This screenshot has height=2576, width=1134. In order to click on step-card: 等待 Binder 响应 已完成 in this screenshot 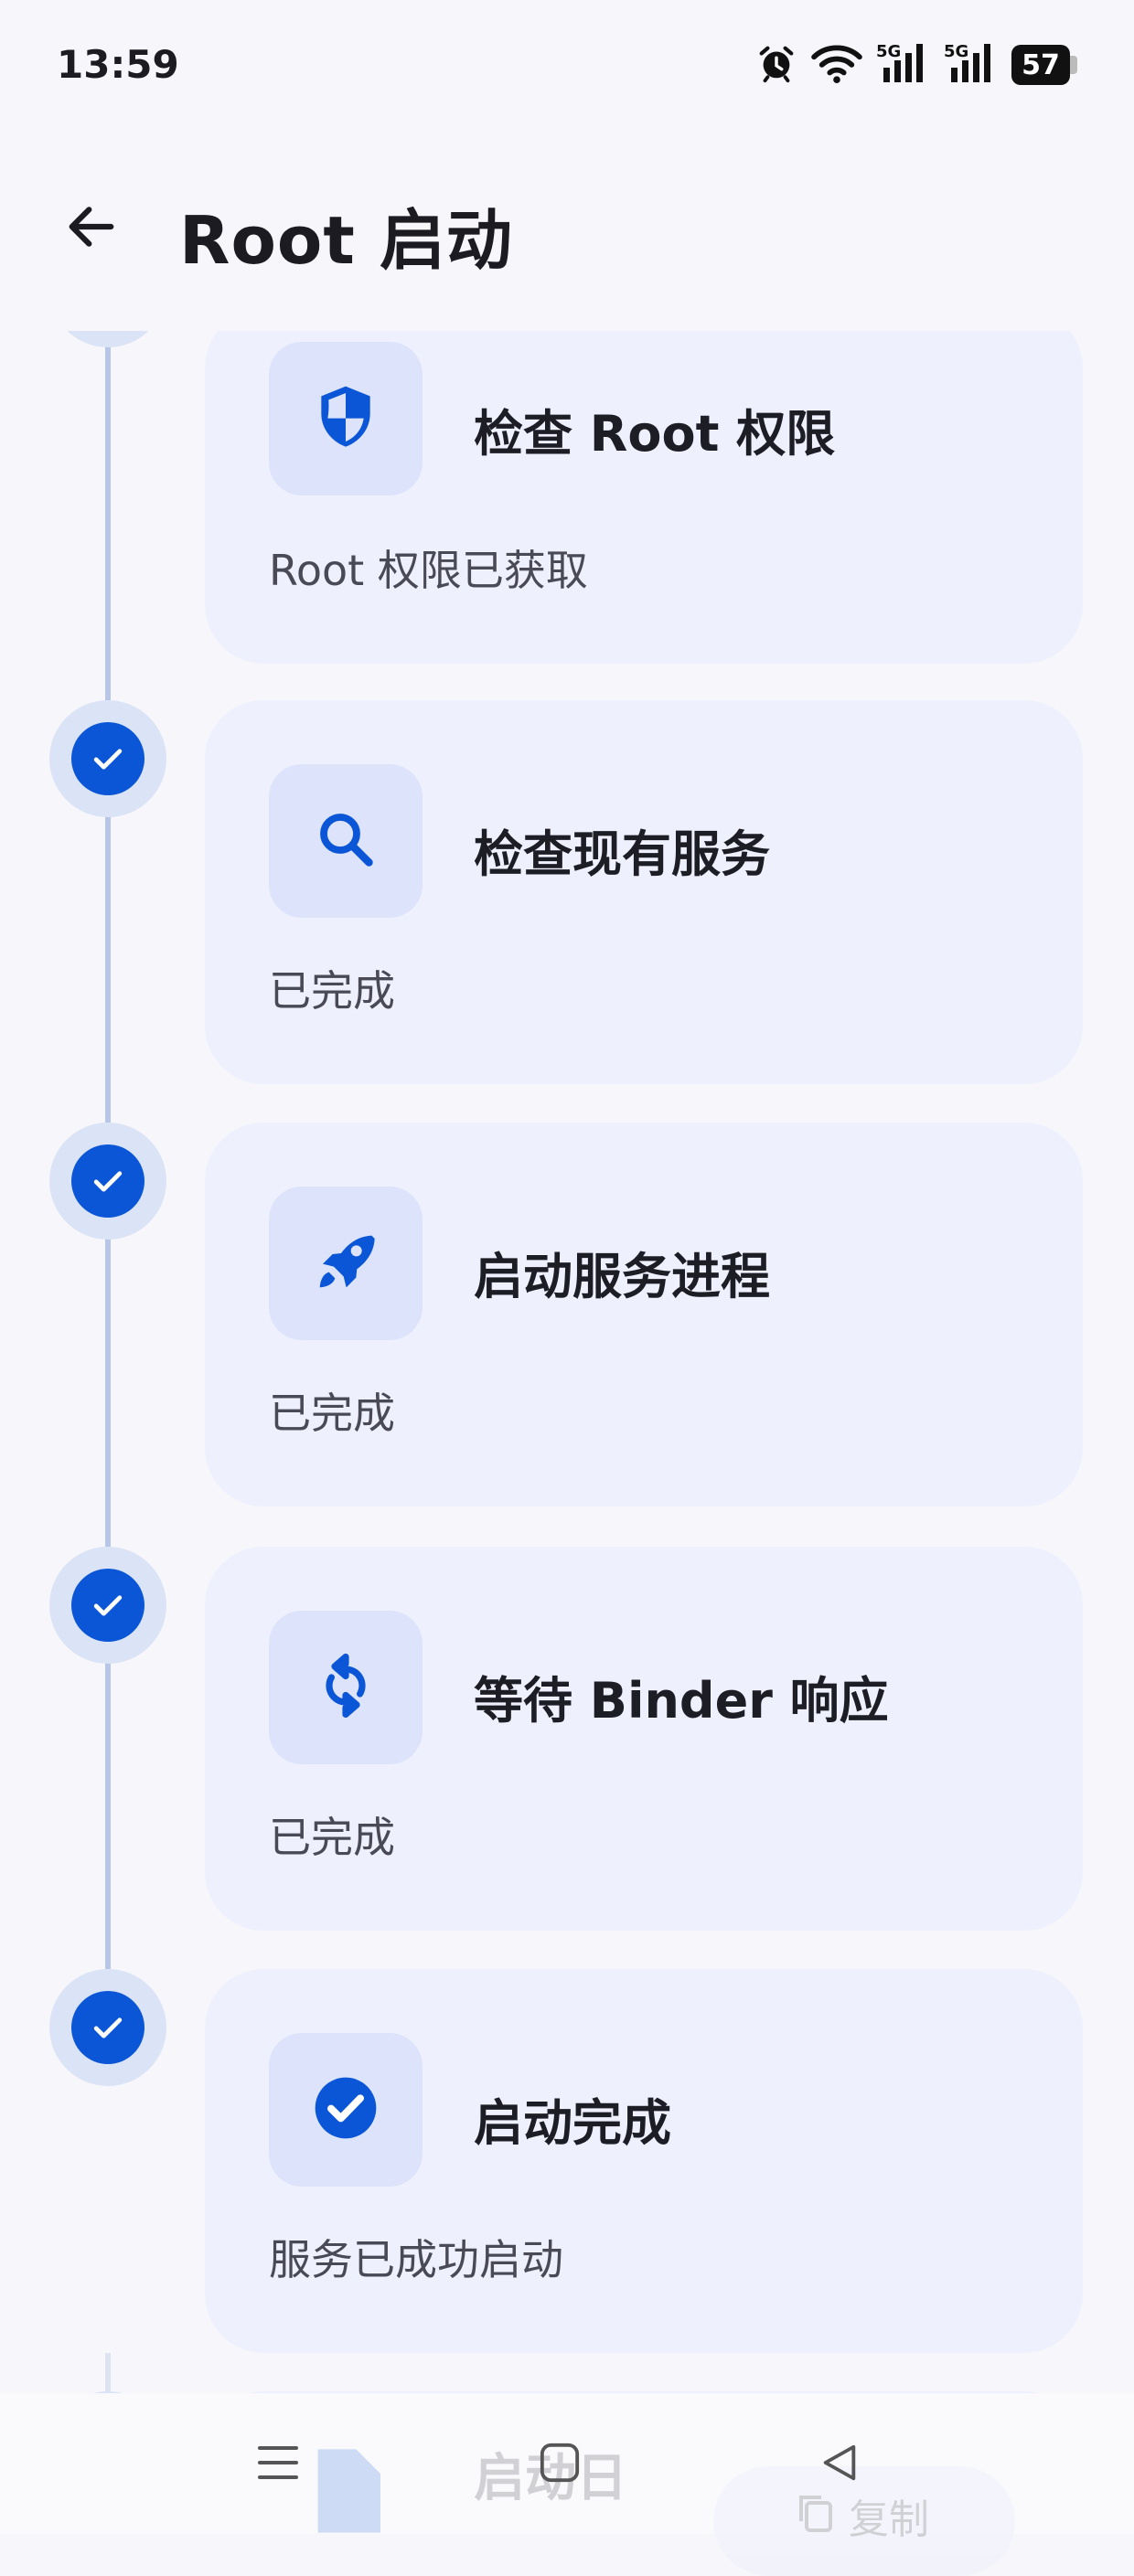, I will do `click(644, 1739)`.